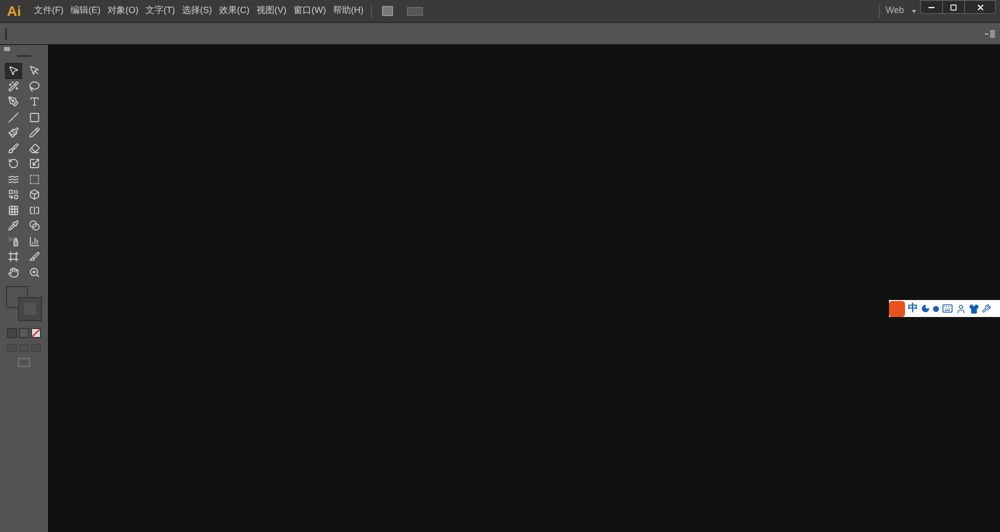 This screenshot has height=532, width=1000. What do you see at coordinates (197, 11) in the screenshot?
I see `menu-item: 选择(S)` at bounding box center [197, 11].